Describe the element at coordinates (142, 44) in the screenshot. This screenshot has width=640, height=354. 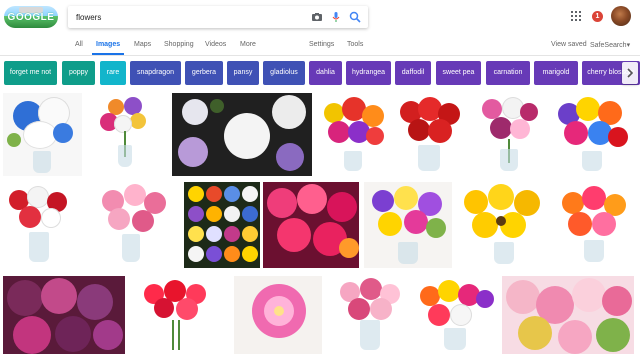
I see `tab-maps: Maps` at that location.